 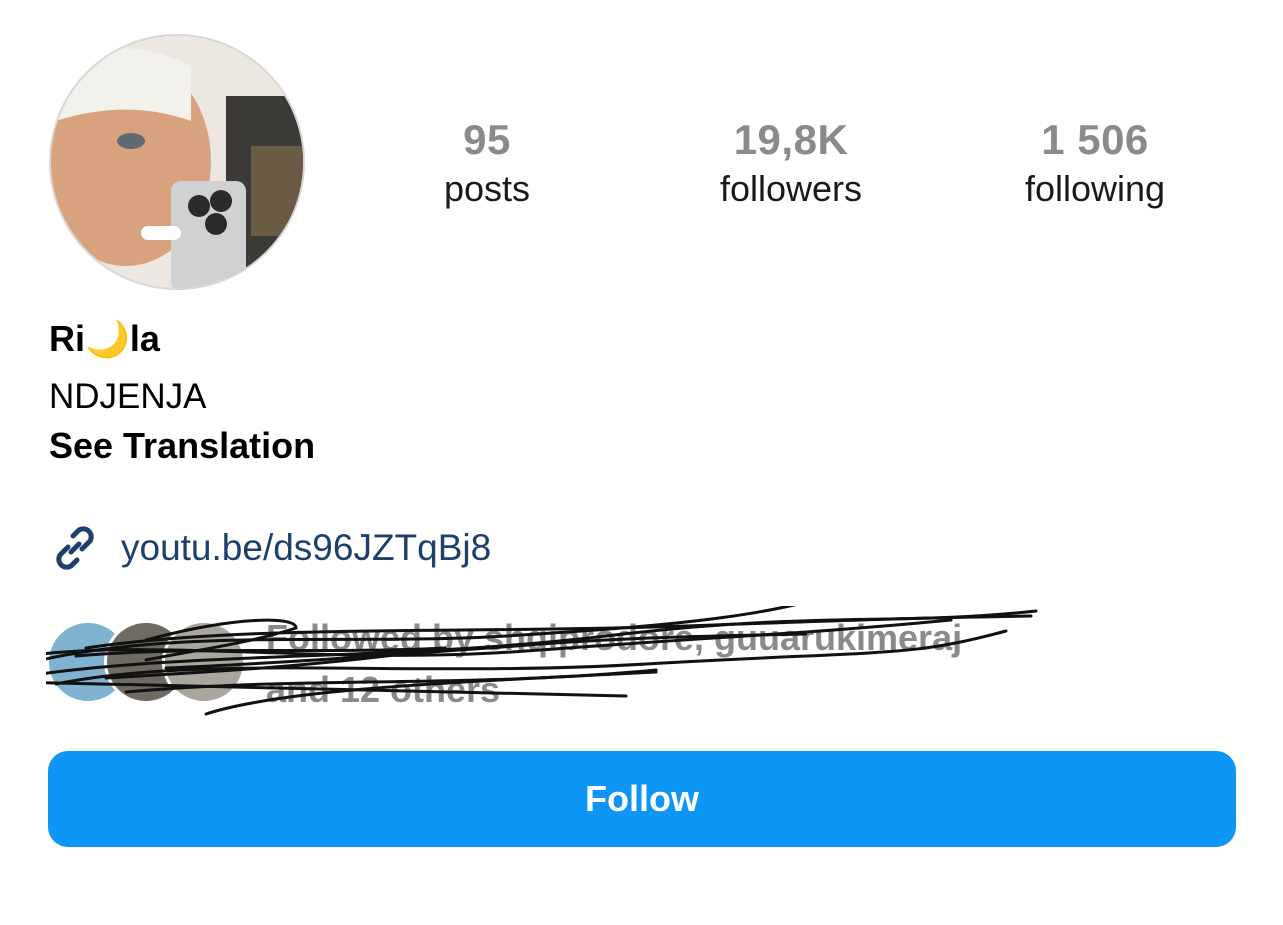 I want to click on link-icon, so click(x=75, y=548).